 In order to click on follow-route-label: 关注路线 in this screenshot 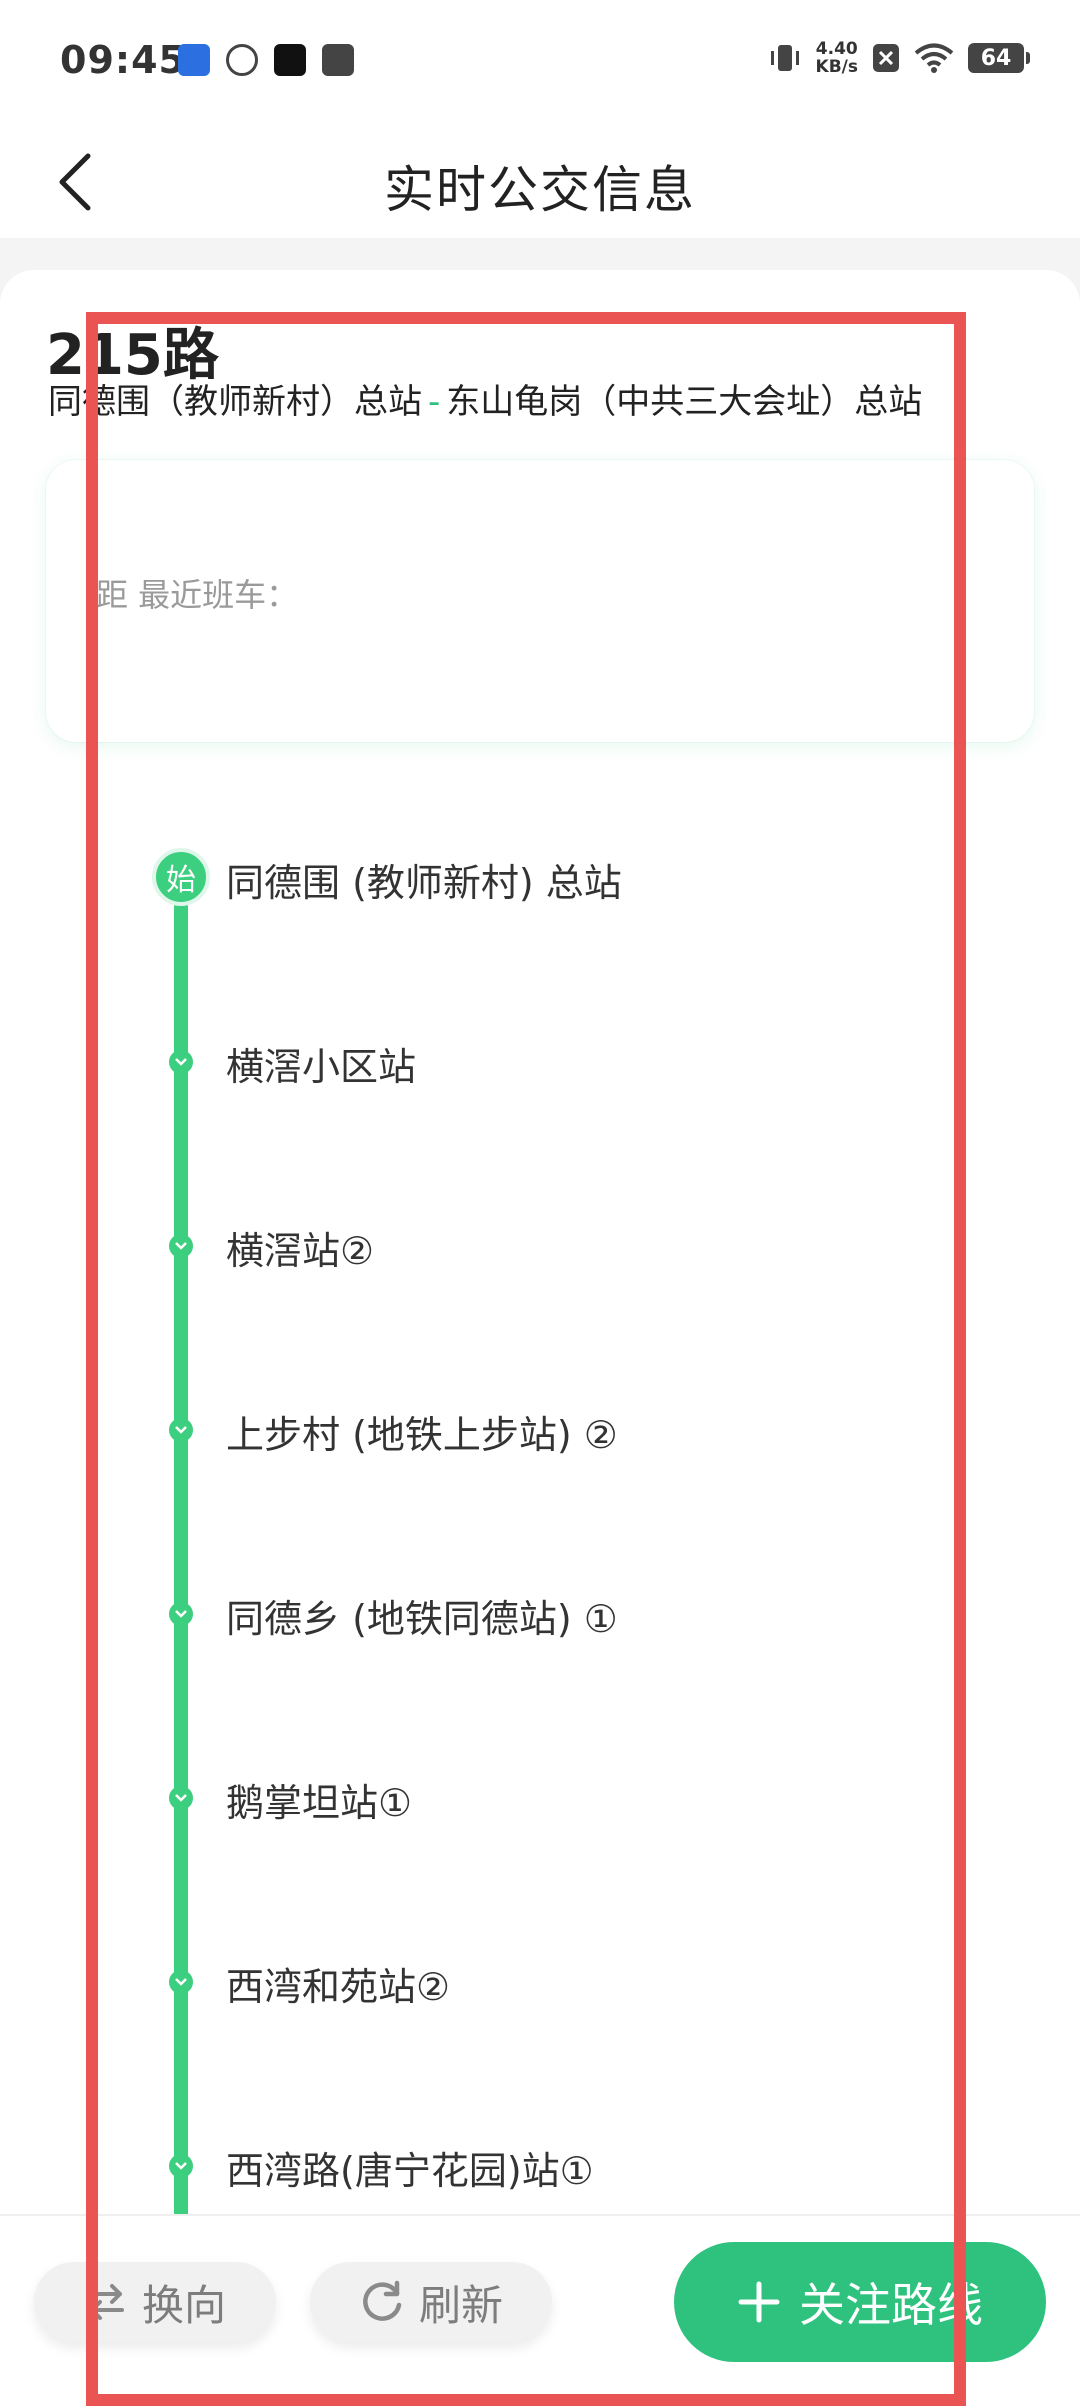, I will do `click(891, 2305)`.